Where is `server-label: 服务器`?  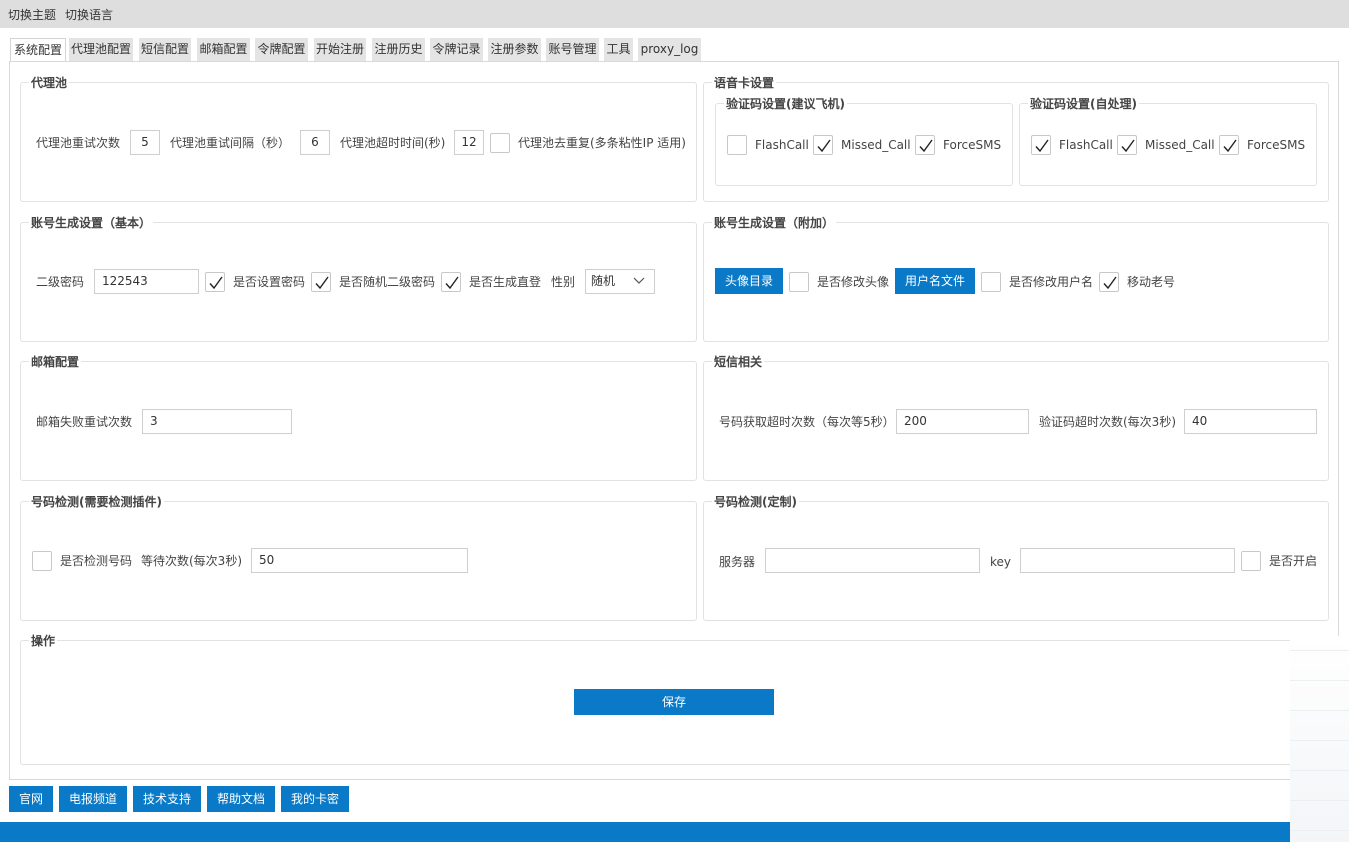 server-label: 服务器 is located at coordinates (737, 562).